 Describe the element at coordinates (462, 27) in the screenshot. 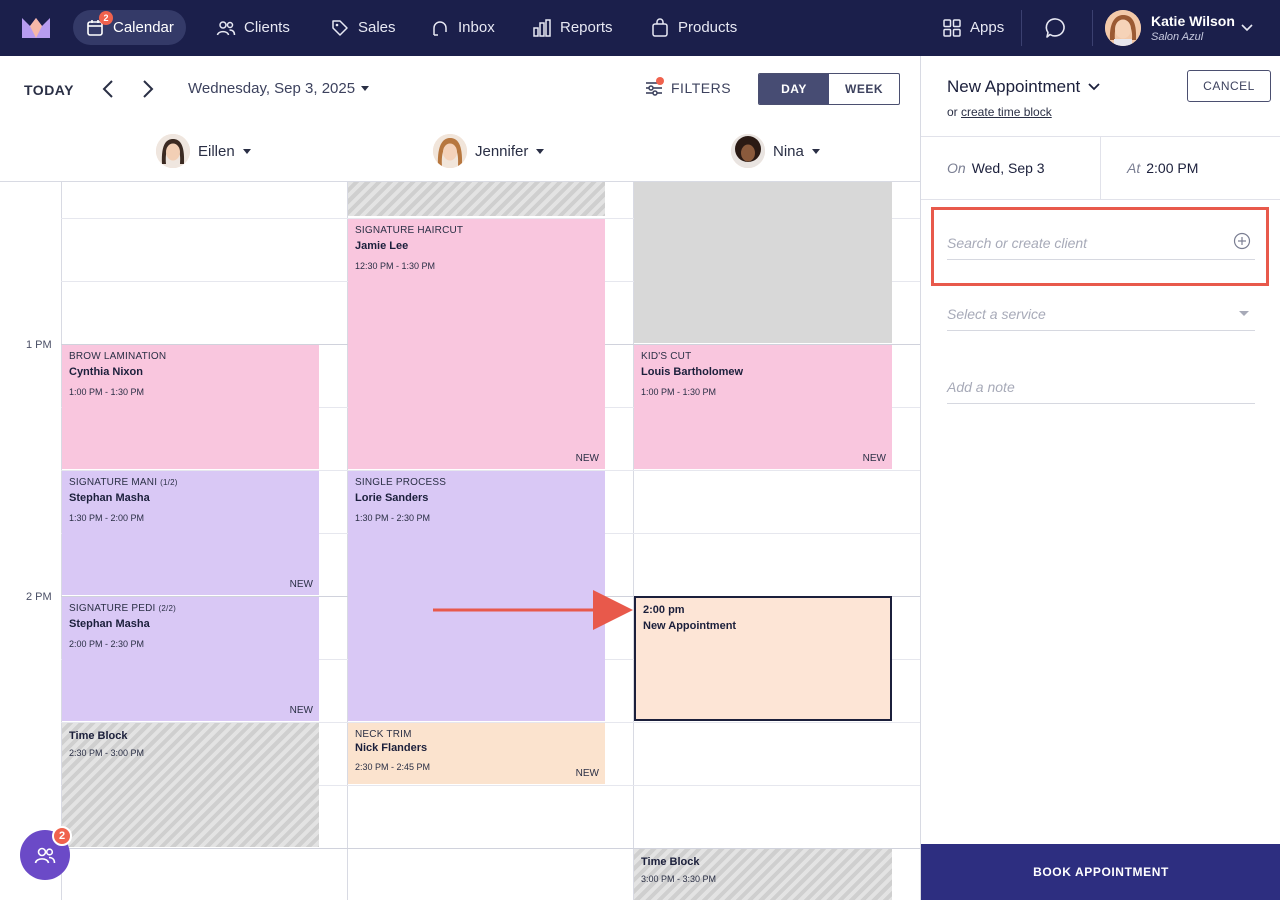

I see `nav-inbox: Inbox` at that location.